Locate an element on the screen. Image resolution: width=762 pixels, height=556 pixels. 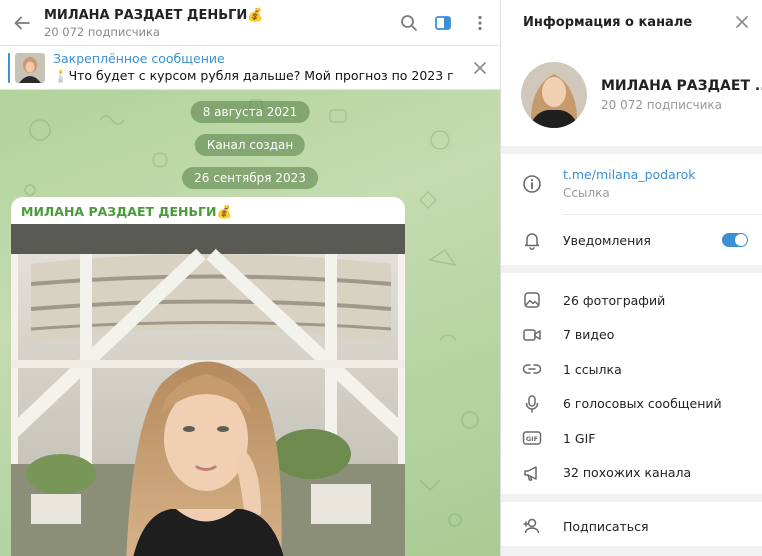
video-icon is located at coordinates (532, 335).